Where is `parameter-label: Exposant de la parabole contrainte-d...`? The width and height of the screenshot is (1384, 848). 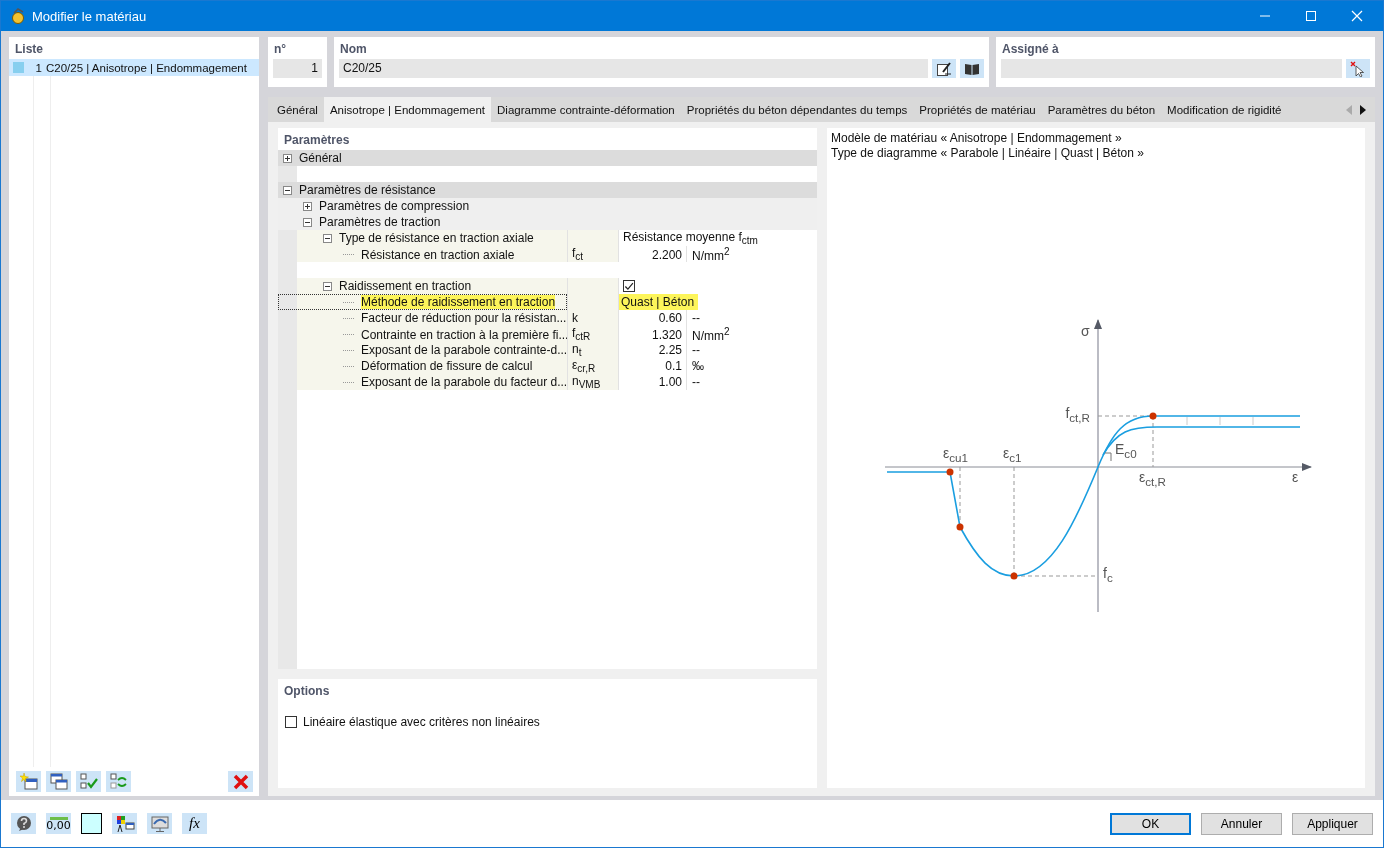
parameter-label: Exposant de la parabole contrainte-d... is located at coordinates (464, 350).